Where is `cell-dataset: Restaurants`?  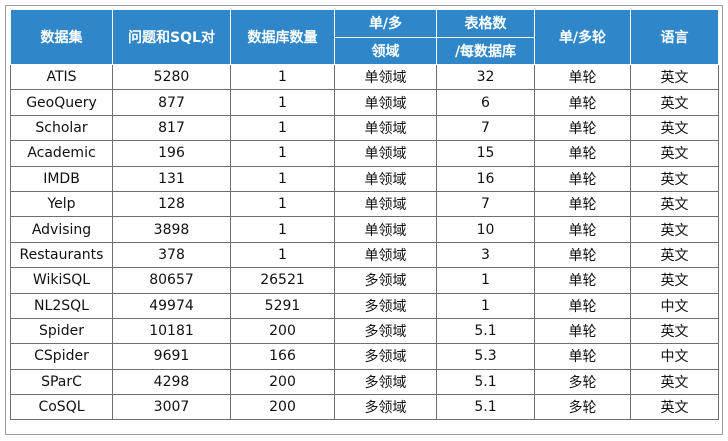 cell-dataset: Restaurants is located at coordinates (61, 255).